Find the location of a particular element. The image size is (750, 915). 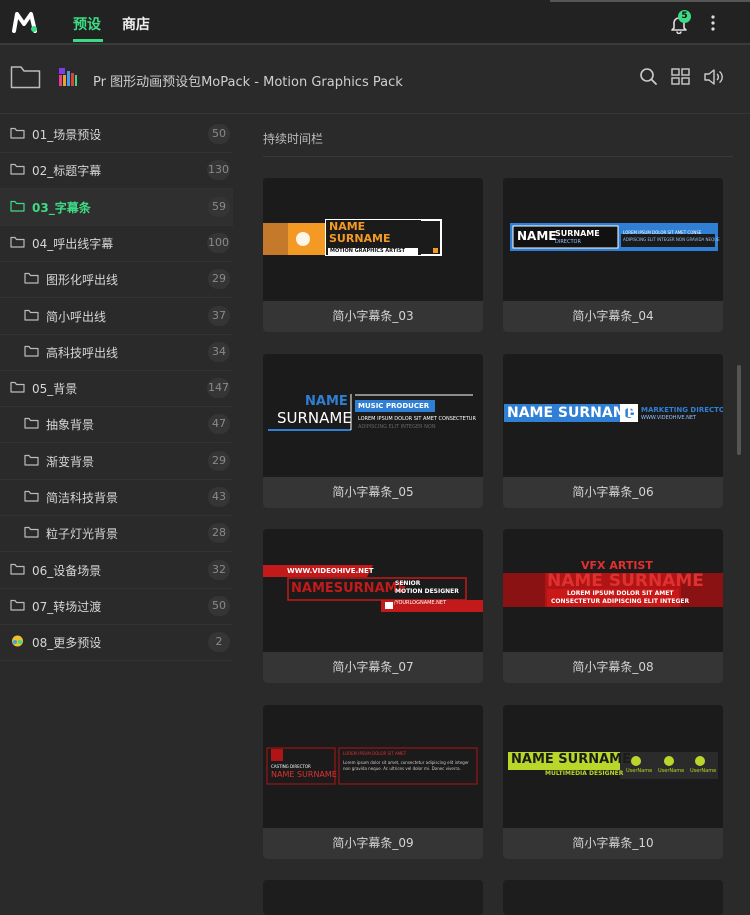

sidebar-item-count: 130 is located at coordinates (218, 170).